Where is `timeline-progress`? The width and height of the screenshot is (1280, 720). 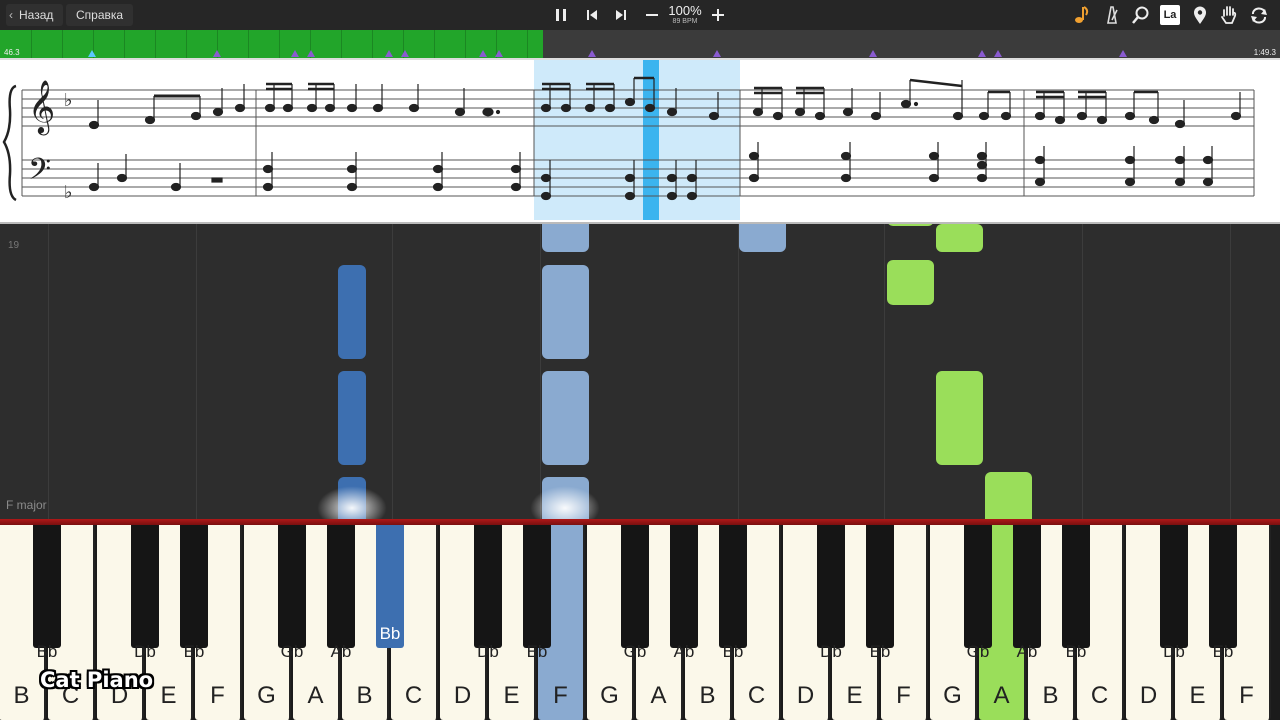
timeline-progress is located at coordinates (271, 44).